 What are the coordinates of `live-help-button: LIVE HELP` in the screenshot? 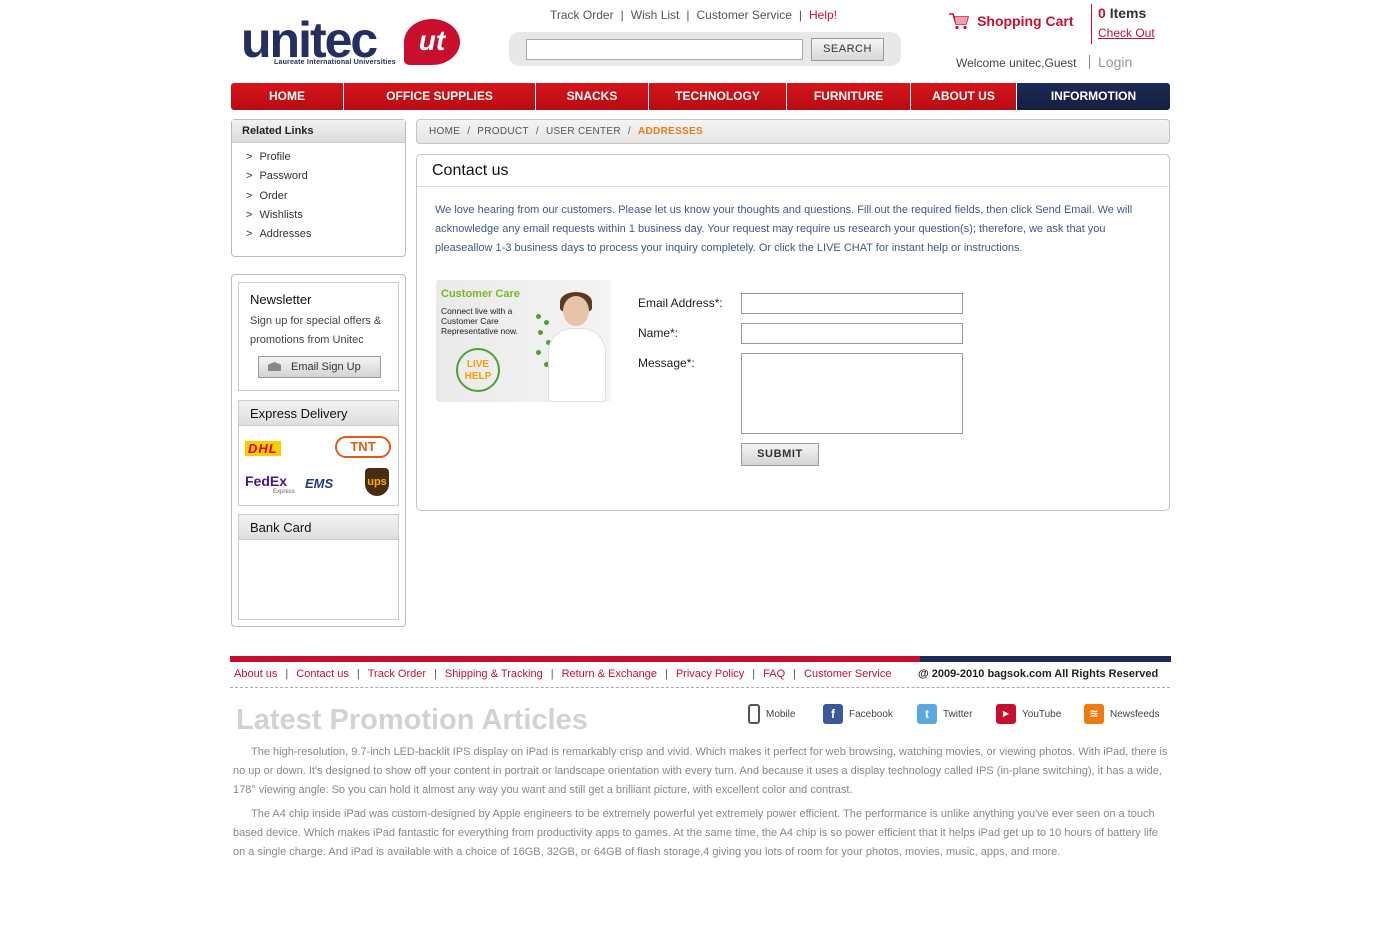 It's located at (478, 370).